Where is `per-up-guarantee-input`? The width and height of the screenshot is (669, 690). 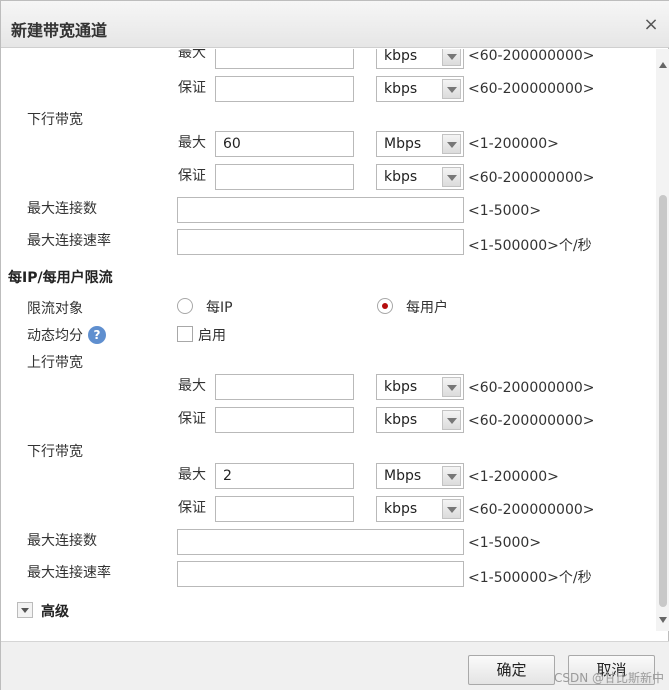 per-up-guarantee-input is located at coordinates (284, 420).